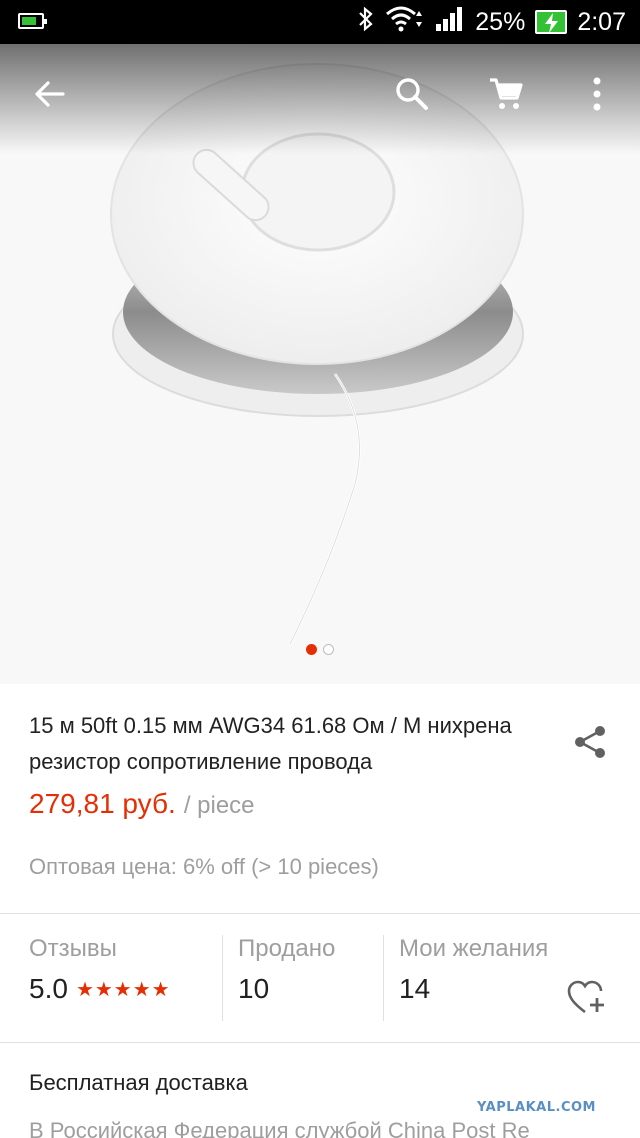 The width and height of the screenshot is (640, 1138). Describe the element at coordinates (102, 803) in the screenshot. I see `product-price: 279,81 руб.` at that location.